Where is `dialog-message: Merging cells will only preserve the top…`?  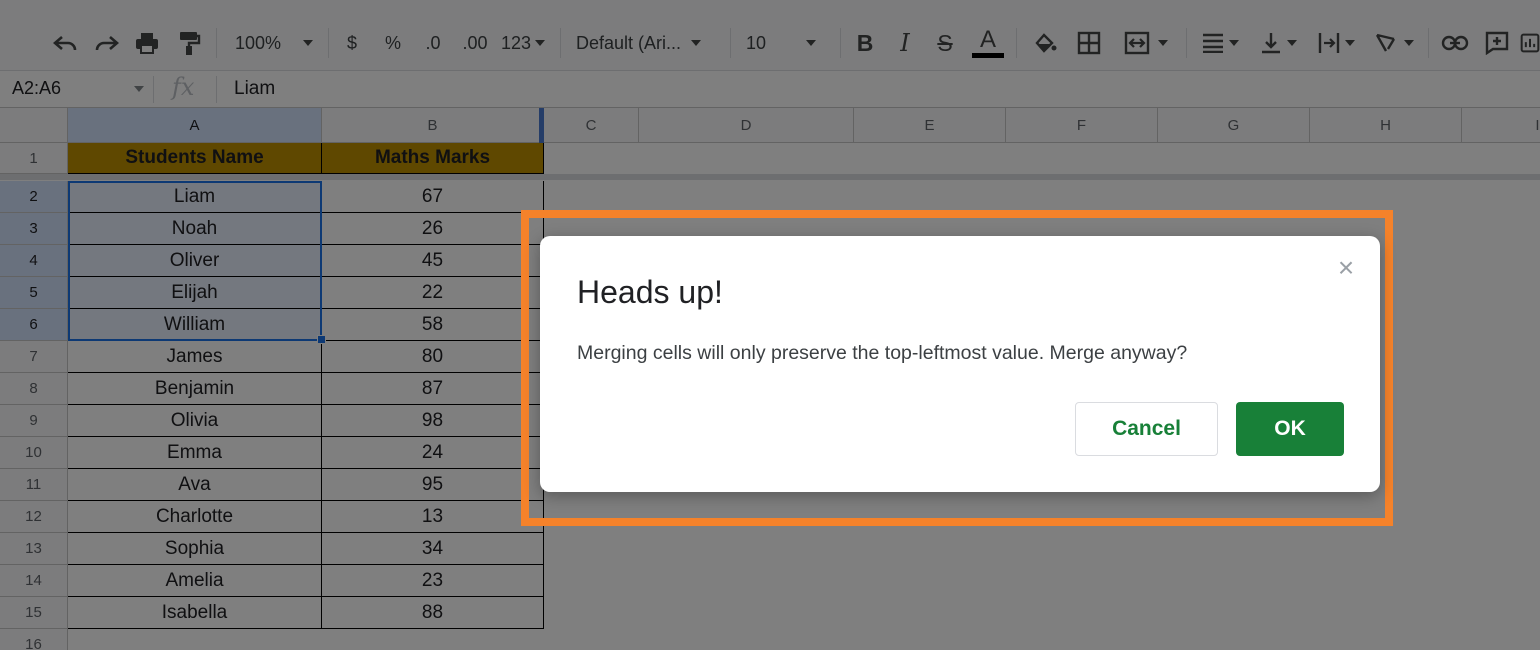
dialog-message: Merging cells will only preserve the top… is located at coordinates (882, 353).